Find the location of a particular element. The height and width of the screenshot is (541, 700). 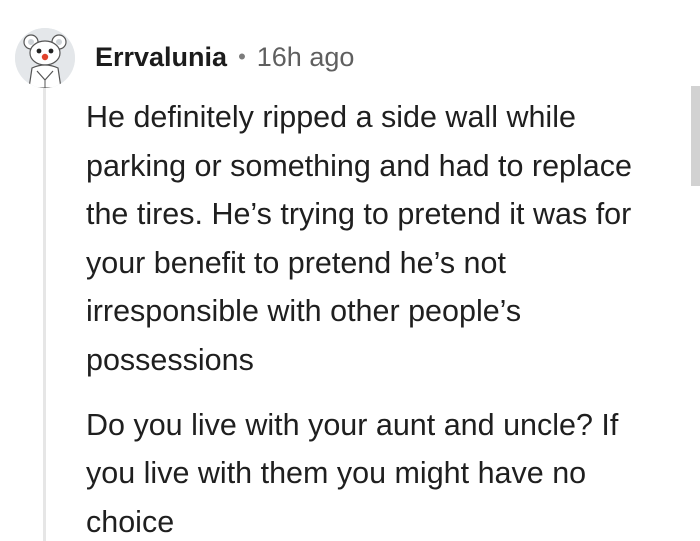

comment-text-line: parking or something and had to replace is located at coordinates (359, 165).